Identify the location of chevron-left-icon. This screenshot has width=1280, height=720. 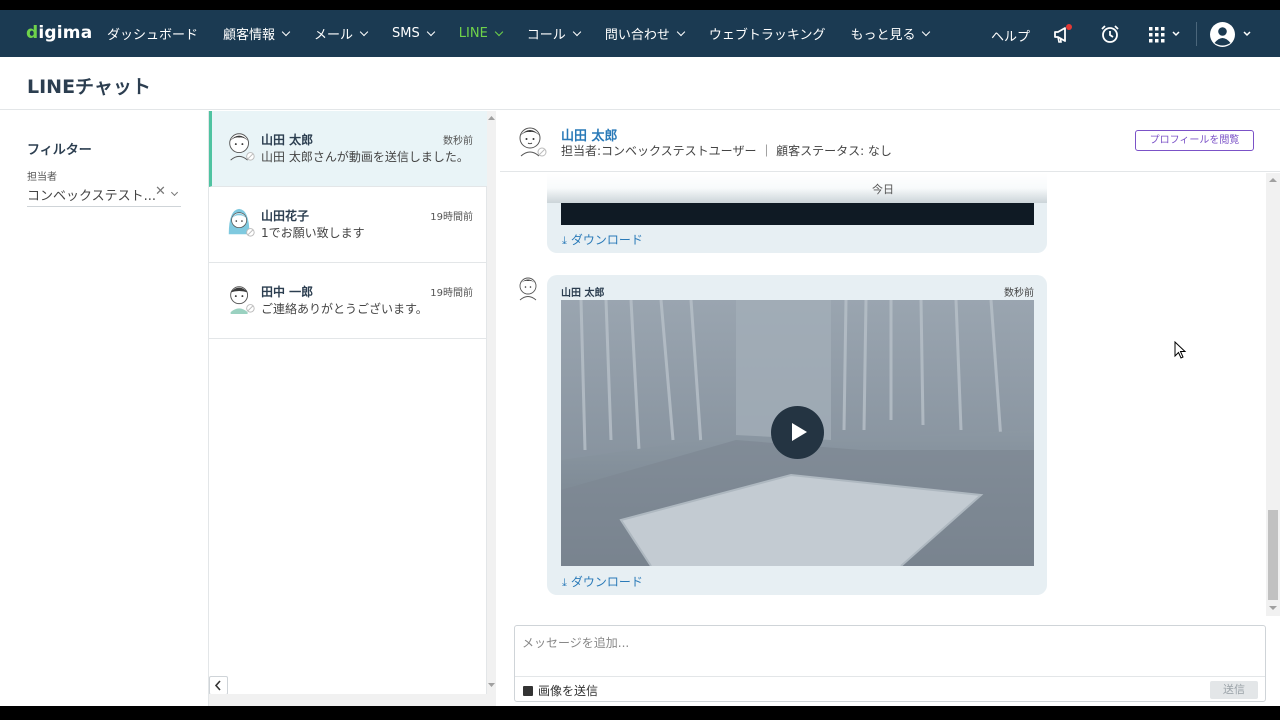
(217, 685).